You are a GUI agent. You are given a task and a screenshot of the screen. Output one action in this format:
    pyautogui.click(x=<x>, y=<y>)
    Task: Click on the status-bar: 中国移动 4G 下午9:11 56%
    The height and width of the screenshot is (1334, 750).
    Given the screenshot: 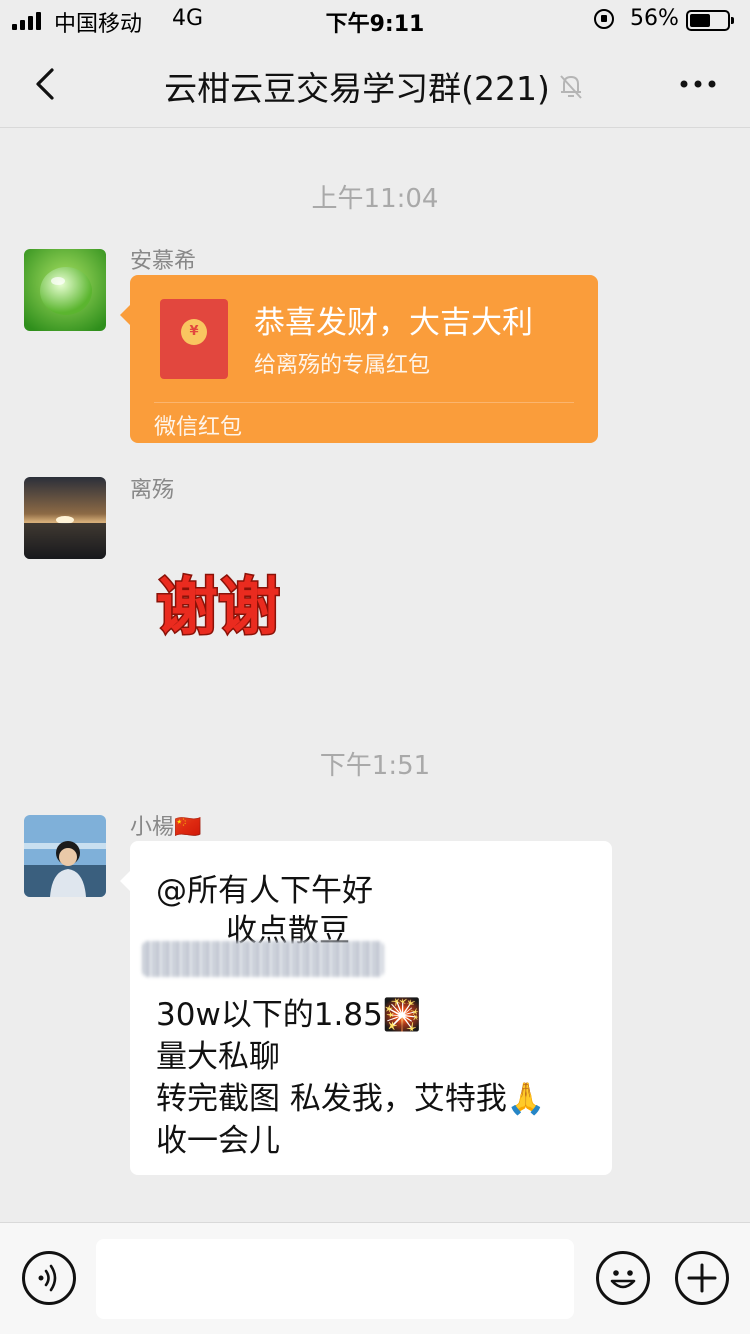 What is the action you would take?
    pyautogui.click(x=375, y=20)
    